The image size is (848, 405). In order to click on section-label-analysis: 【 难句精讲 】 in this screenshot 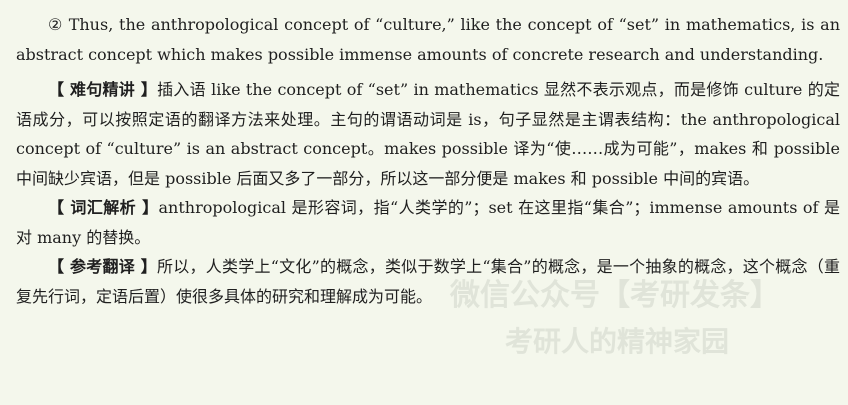, I will do `click(103, 89)`.